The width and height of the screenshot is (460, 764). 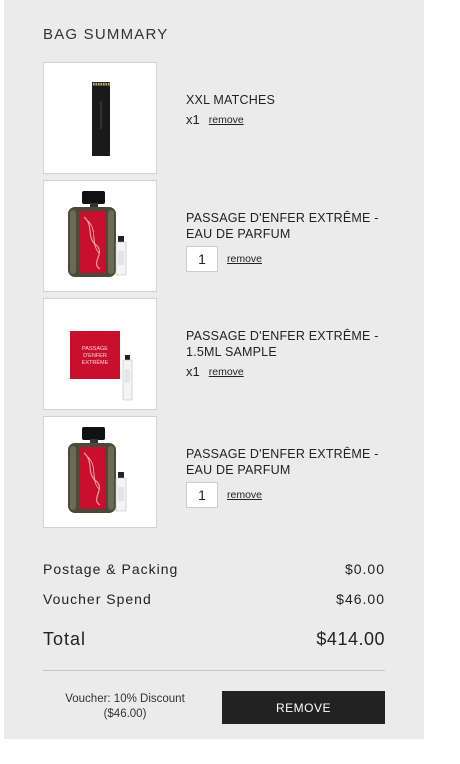 What do you see at coordinates (286, 109) in the screenshot?
I see `item-info: XXL MATCHES x1 remove` at bounding box center [286, 109].